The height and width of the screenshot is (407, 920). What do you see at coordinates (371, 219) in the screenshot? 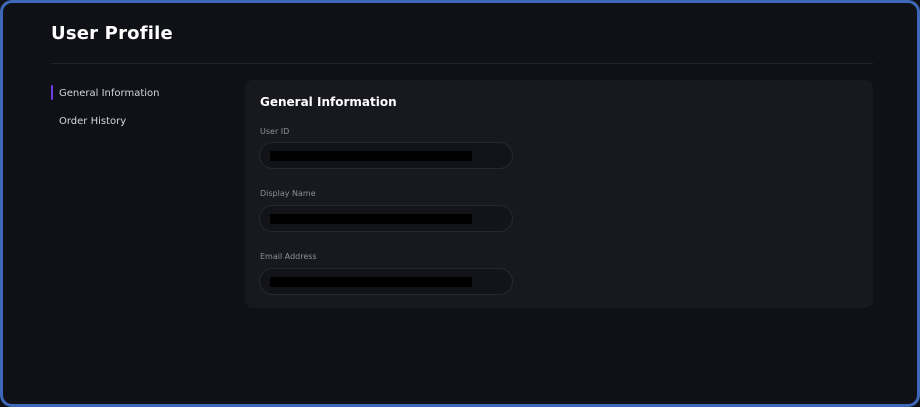
I see `display-name-value-redacted` at bounding box center [371, 219].